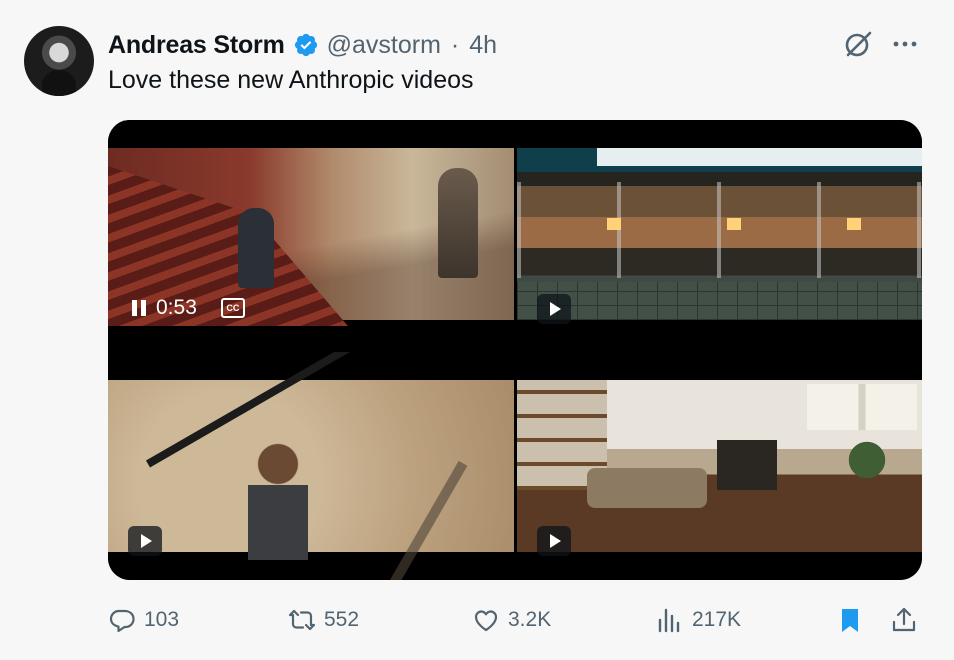  Describe the element at coordinates (759, 157) in the screenshot. I see `sign-graphic` at that location.